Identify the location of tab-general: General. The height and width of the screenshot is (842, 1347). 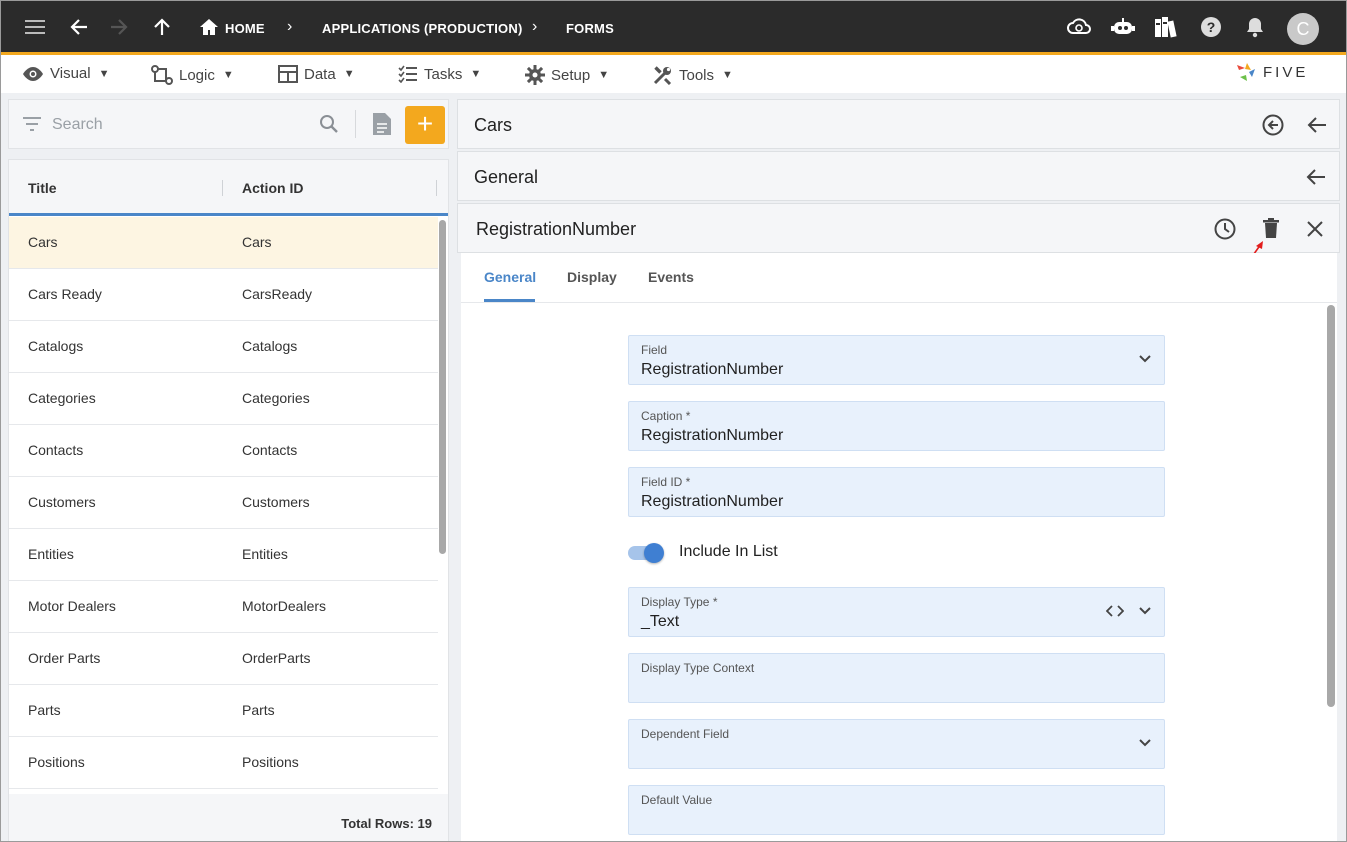
(510, 277).